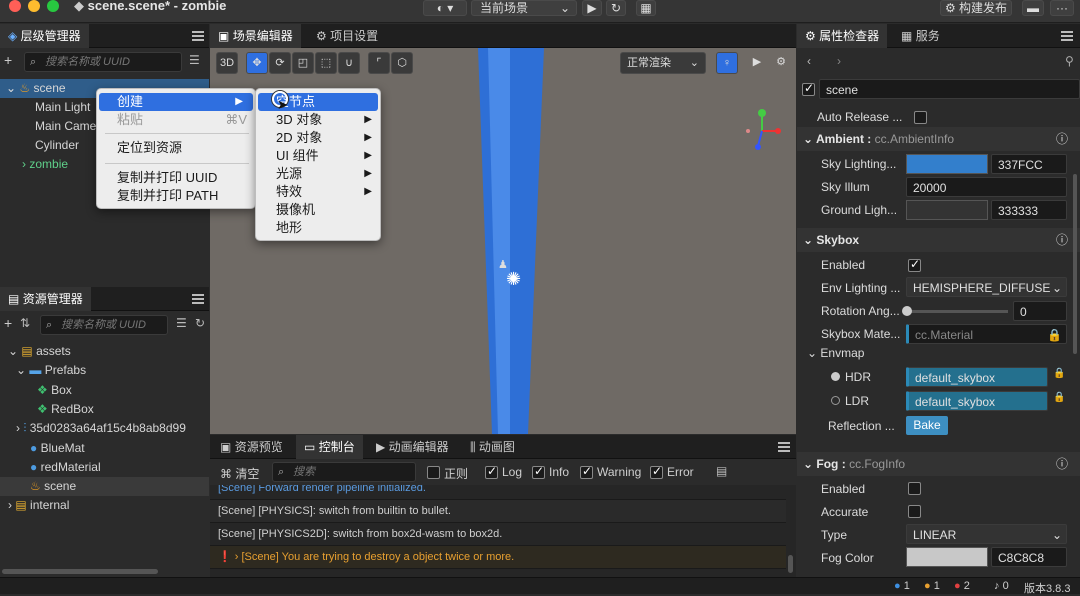  I want to click on more-button: ···, so click(1062, 8).